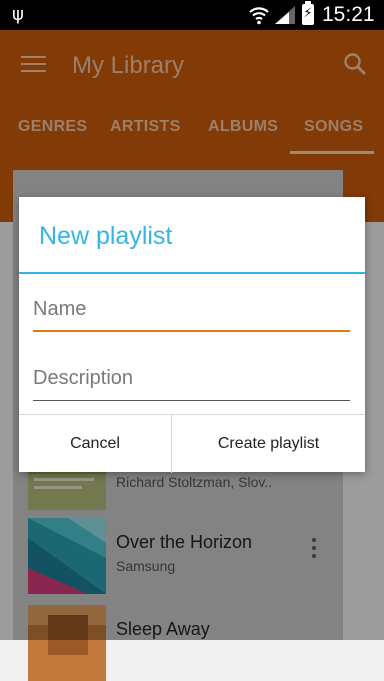  I want to click on name-input, so click(191, 309).